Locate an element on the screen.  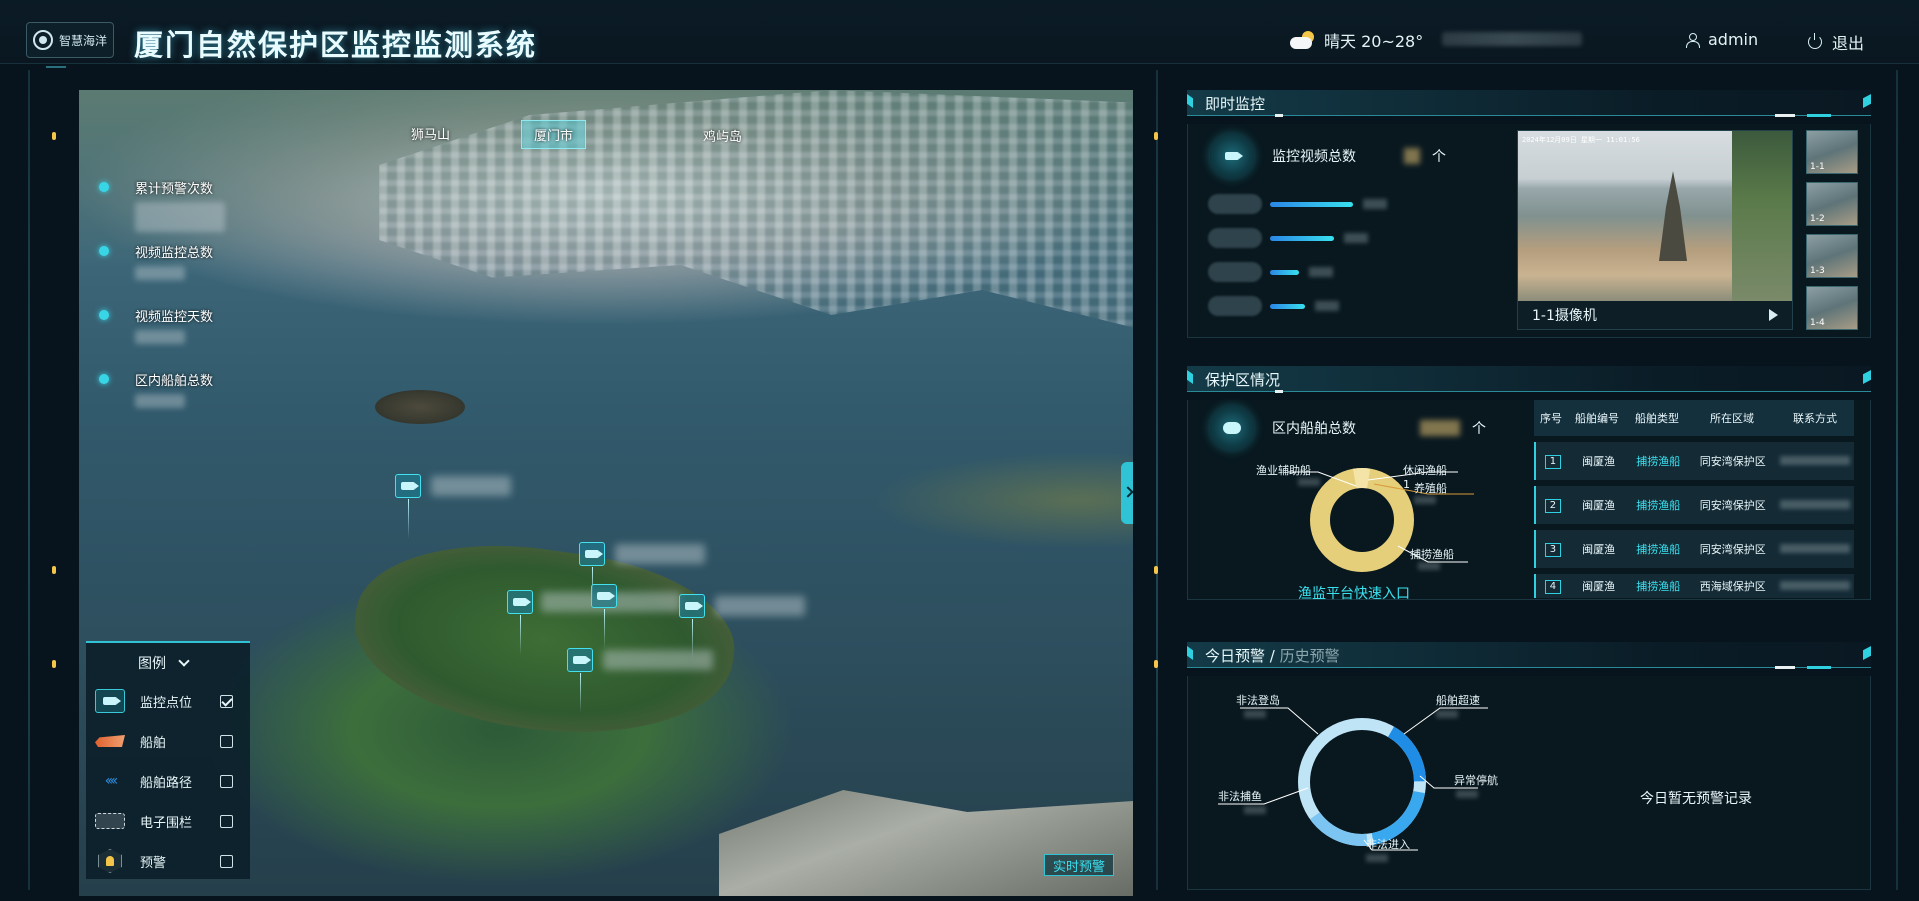
header-deco is located at coordinates (56, 67).